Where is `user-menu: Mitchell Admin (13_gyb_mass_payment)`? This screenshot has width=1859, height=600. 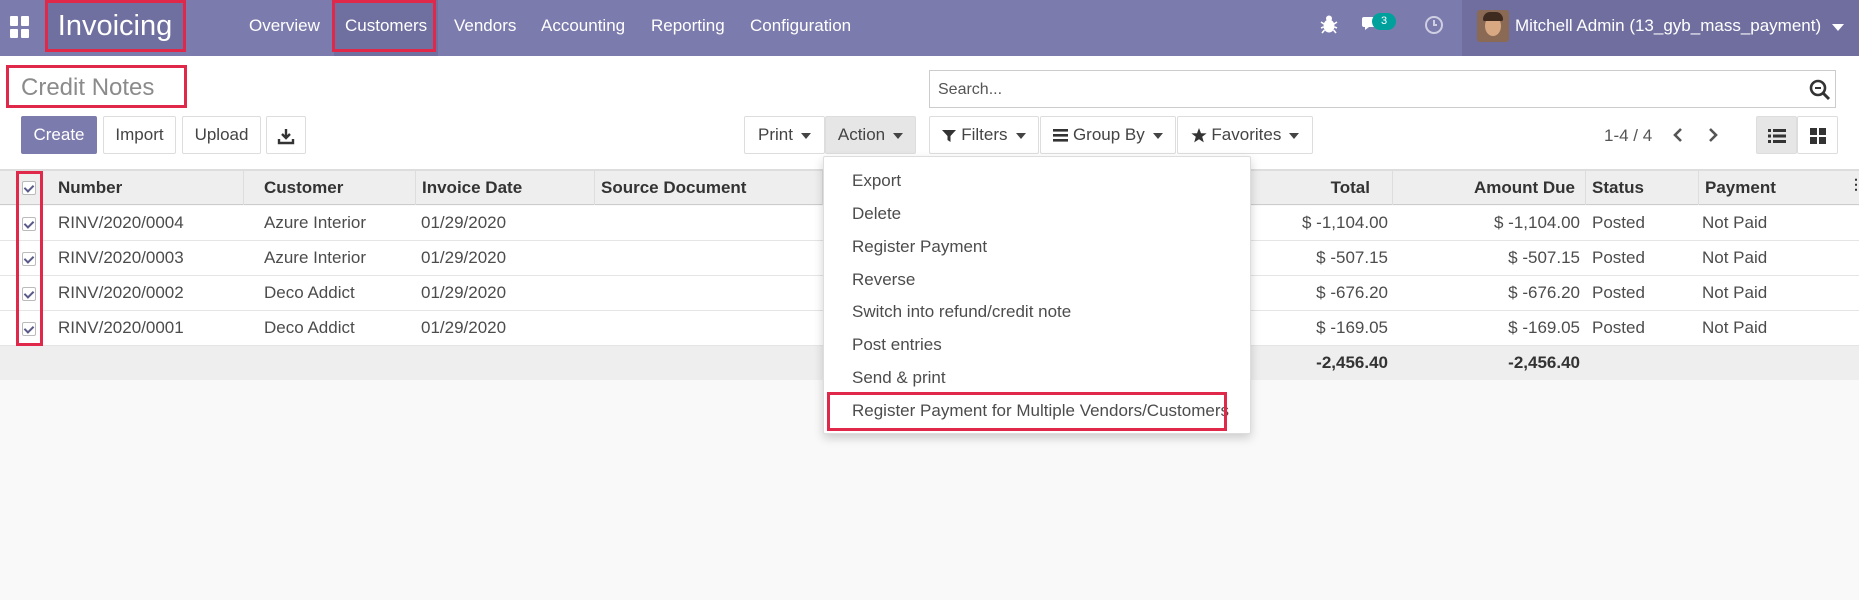
user-menu: Mitchell Admin (13_gyb_mass_payment) is located at coordinates (1660, 28).